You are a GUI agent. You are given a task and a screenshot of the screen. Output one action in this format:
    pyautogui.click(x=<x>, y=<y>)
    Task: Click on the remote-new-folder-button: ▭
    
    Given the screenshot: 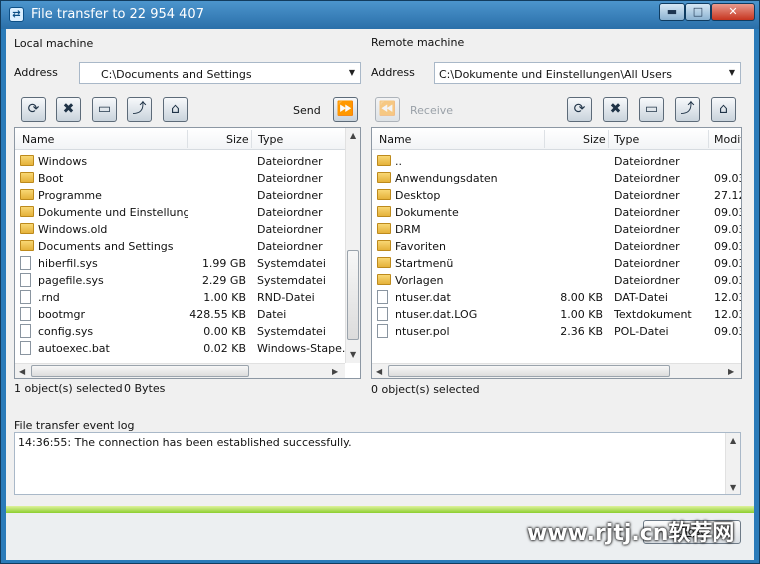 What is the action you would take?
    pyautogui.click(x=651, y=109)
    